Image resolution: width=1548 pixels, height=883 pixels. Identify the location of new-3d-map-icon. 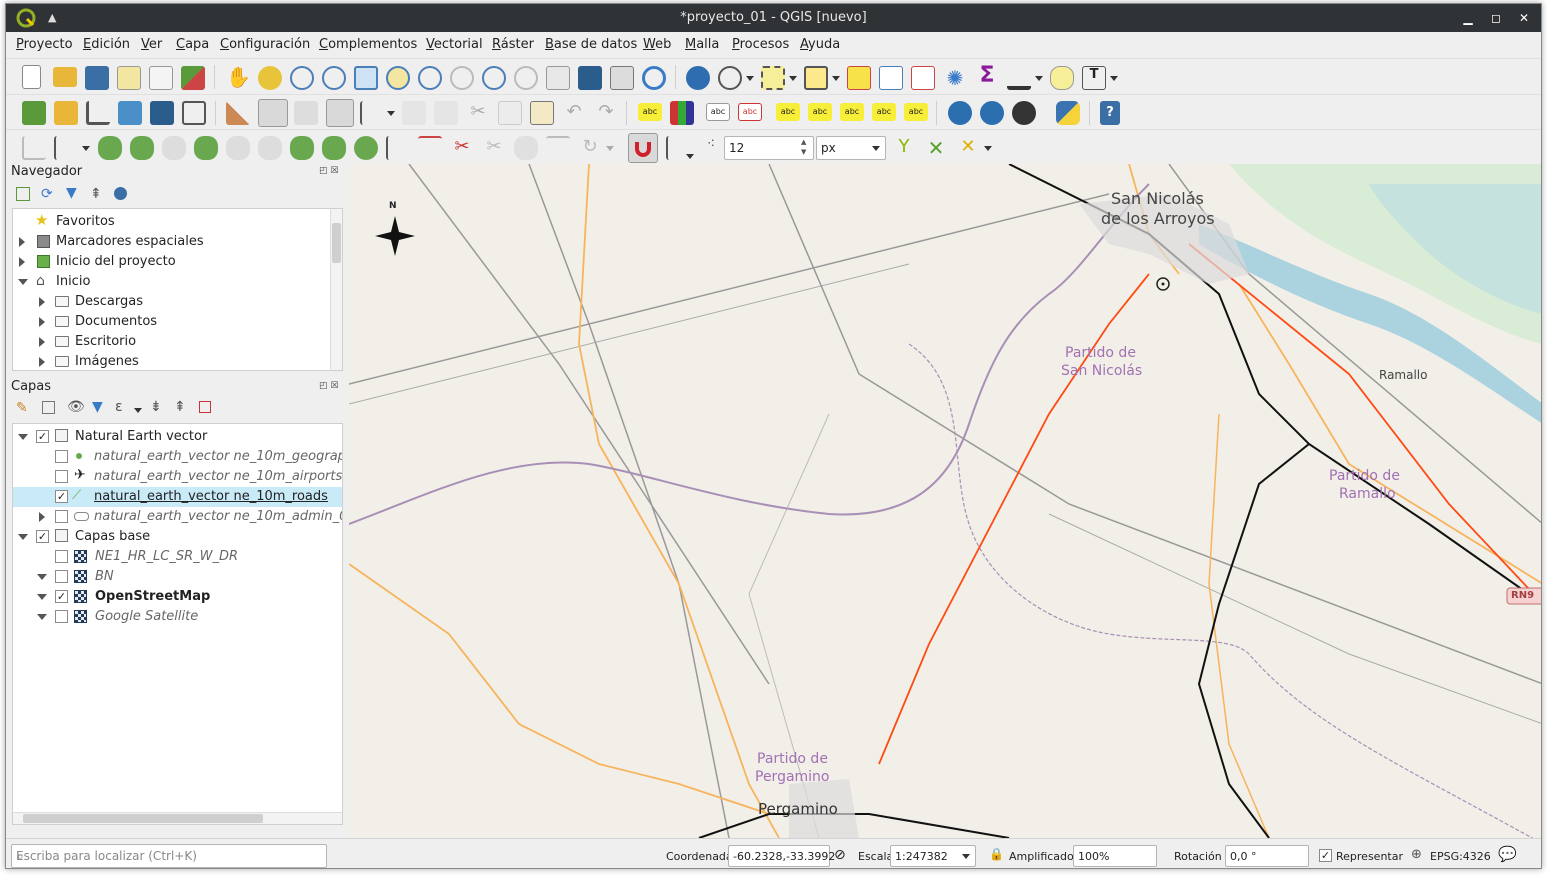
(590, 78).